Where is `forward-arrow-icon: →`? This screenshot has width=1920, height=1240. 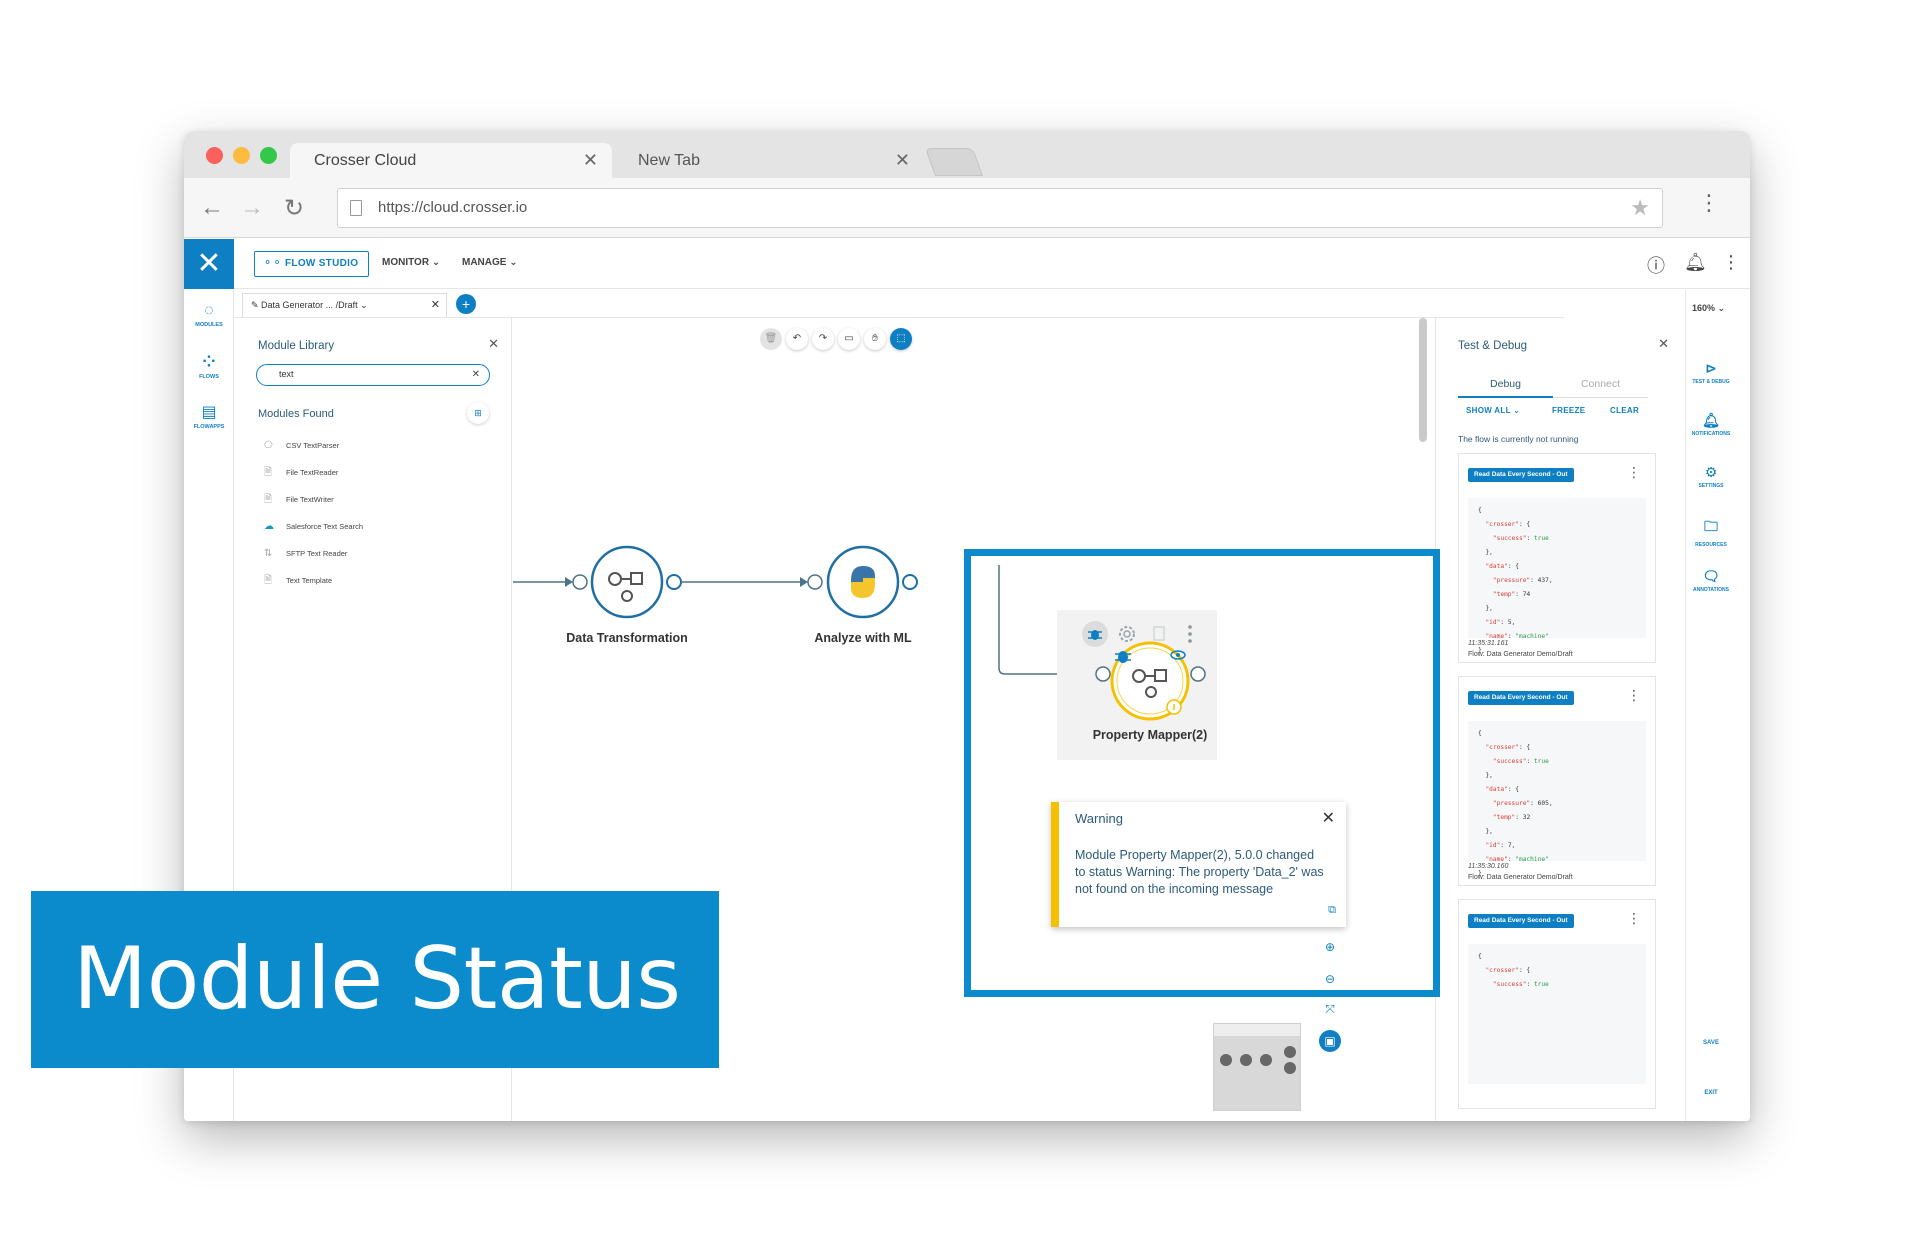
forward-arrow-icon: → is located at coordinates (252, 208).